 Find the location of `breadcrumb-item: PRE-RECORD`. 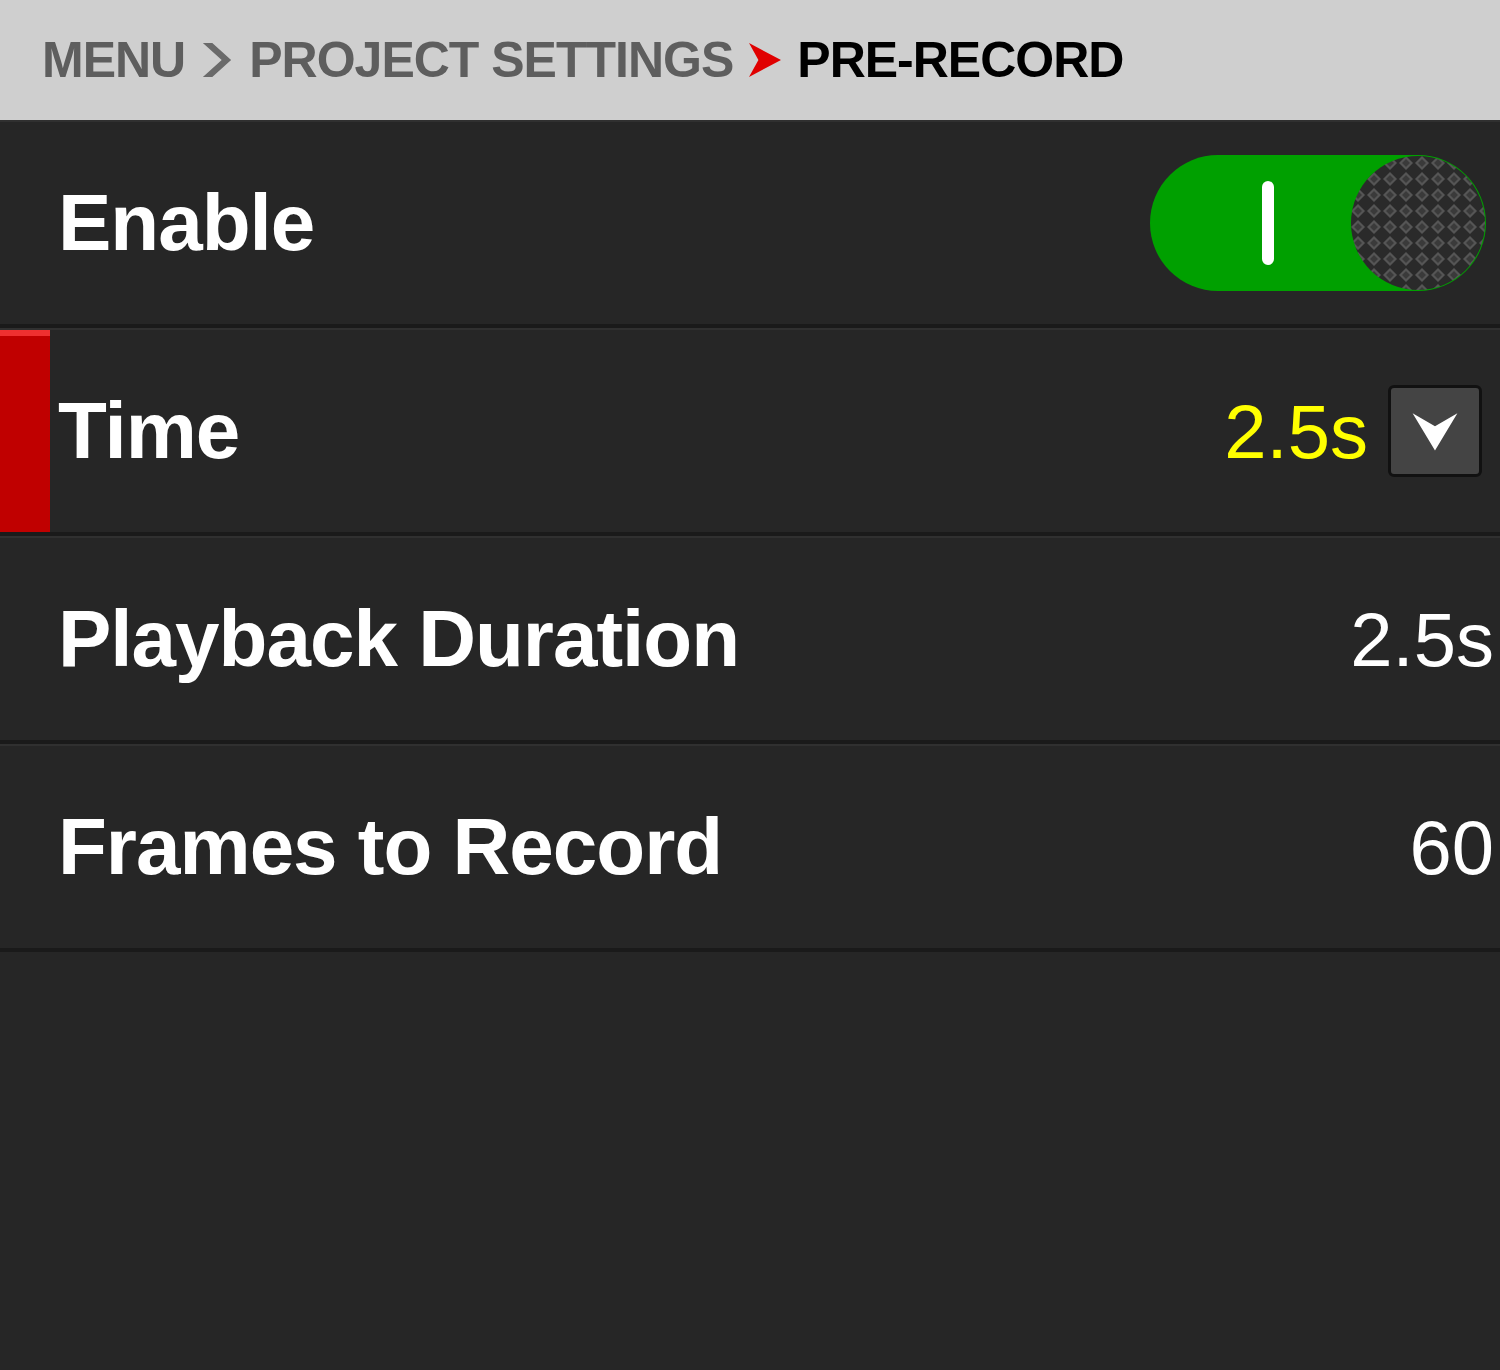

breadcrumb-item: PRE-RECORD is located at coordinates (960, 60).